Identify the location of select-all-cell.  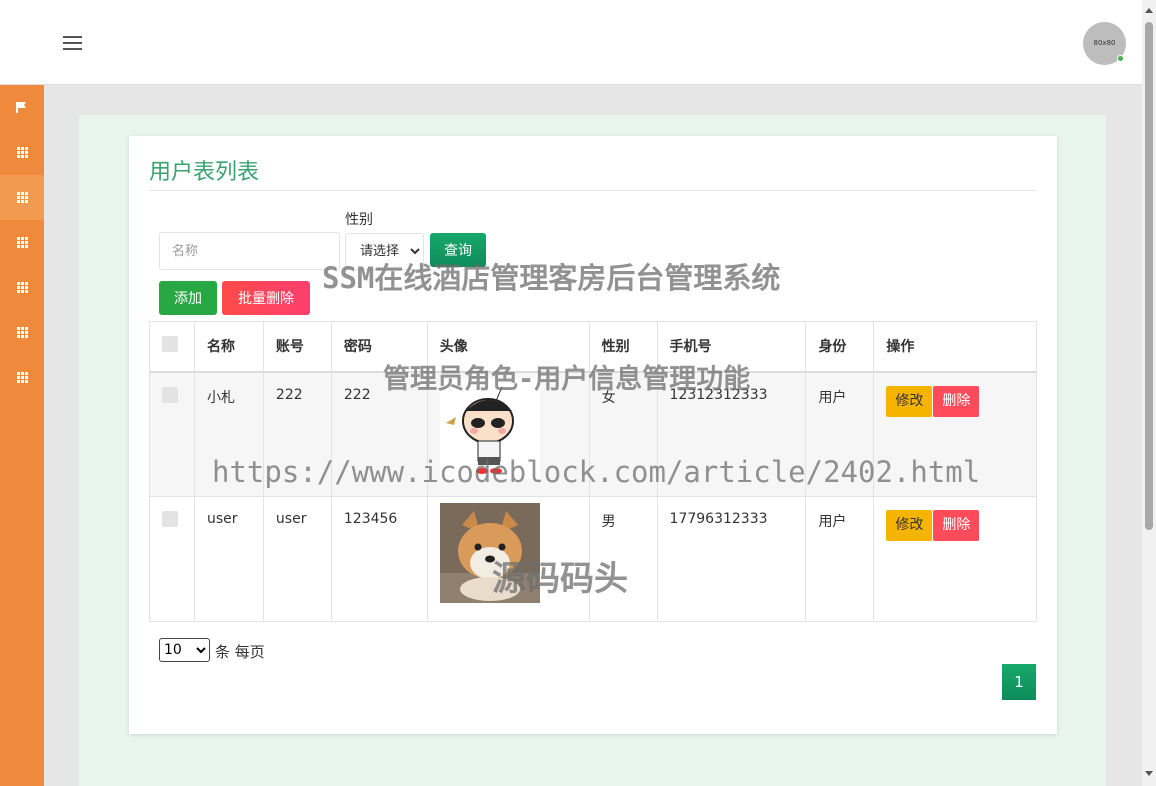
(172, 347).